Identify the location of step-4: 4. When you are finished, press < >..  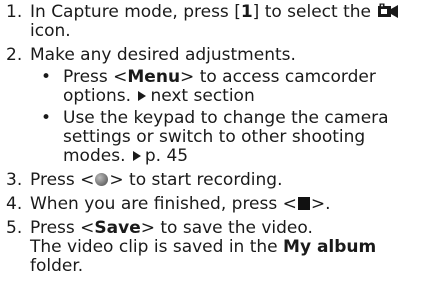
(214, 204).